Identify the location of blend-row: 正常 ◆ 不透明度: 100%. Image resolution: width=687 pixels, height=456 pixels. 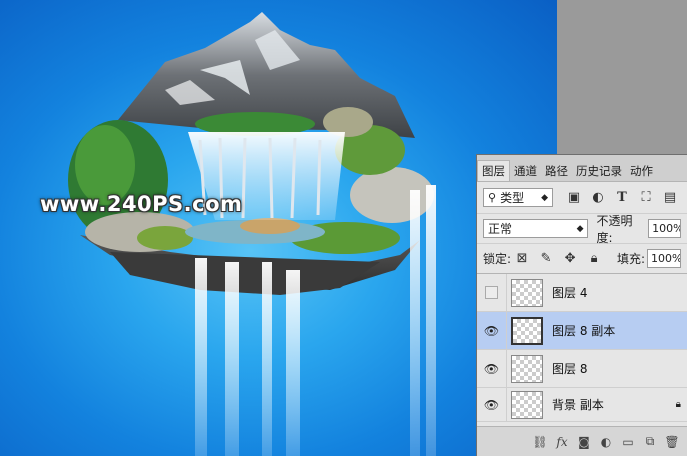
(582, 229).